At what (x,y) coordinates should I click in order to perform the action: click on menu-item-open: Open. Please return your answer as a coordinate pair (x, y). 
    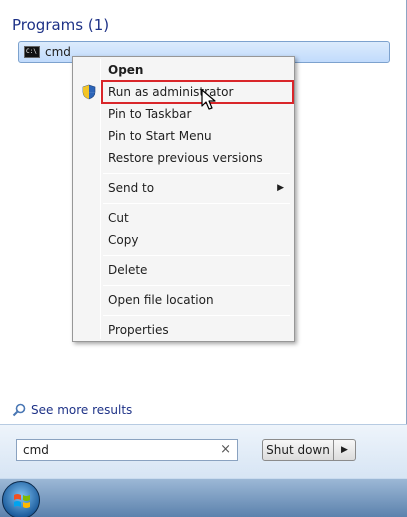
    Looking at the image, I should click on (183, 70).